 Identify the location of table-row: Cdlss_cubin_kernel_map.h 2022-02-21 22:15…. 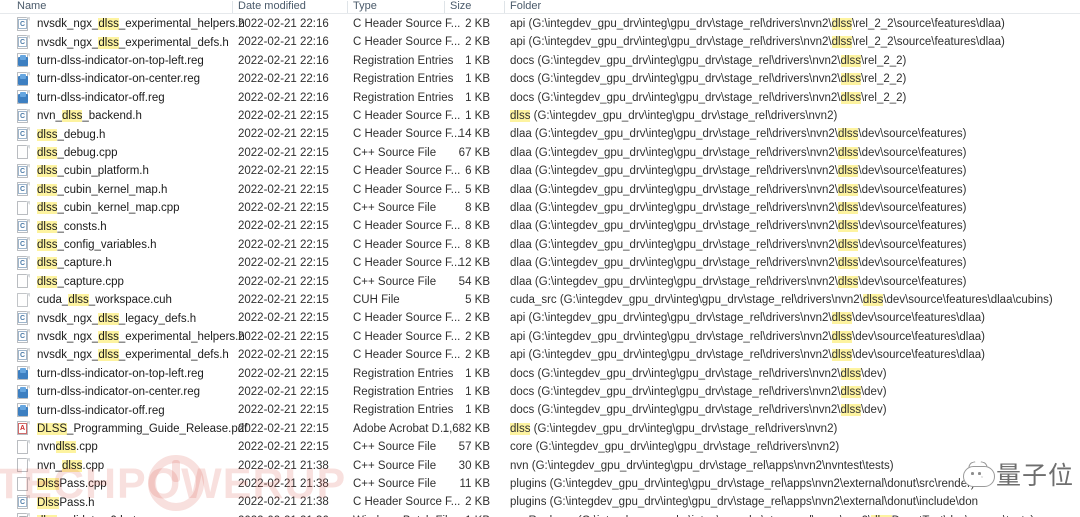
(540, 190).